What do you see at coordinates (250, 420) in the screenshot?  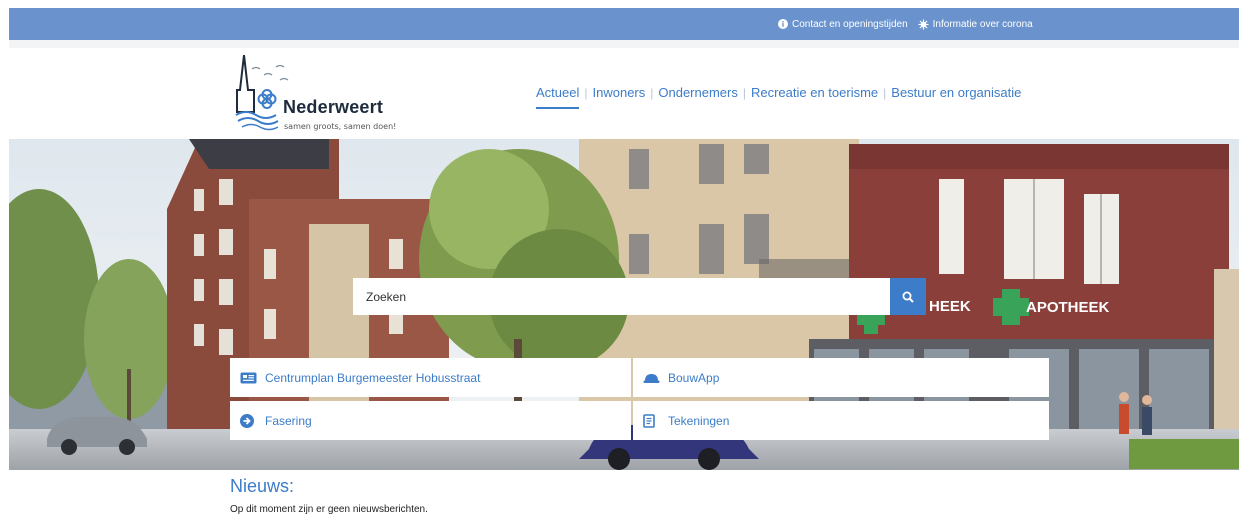 I see `arrow-circle-right-icon` at bounding box center [250, 420].